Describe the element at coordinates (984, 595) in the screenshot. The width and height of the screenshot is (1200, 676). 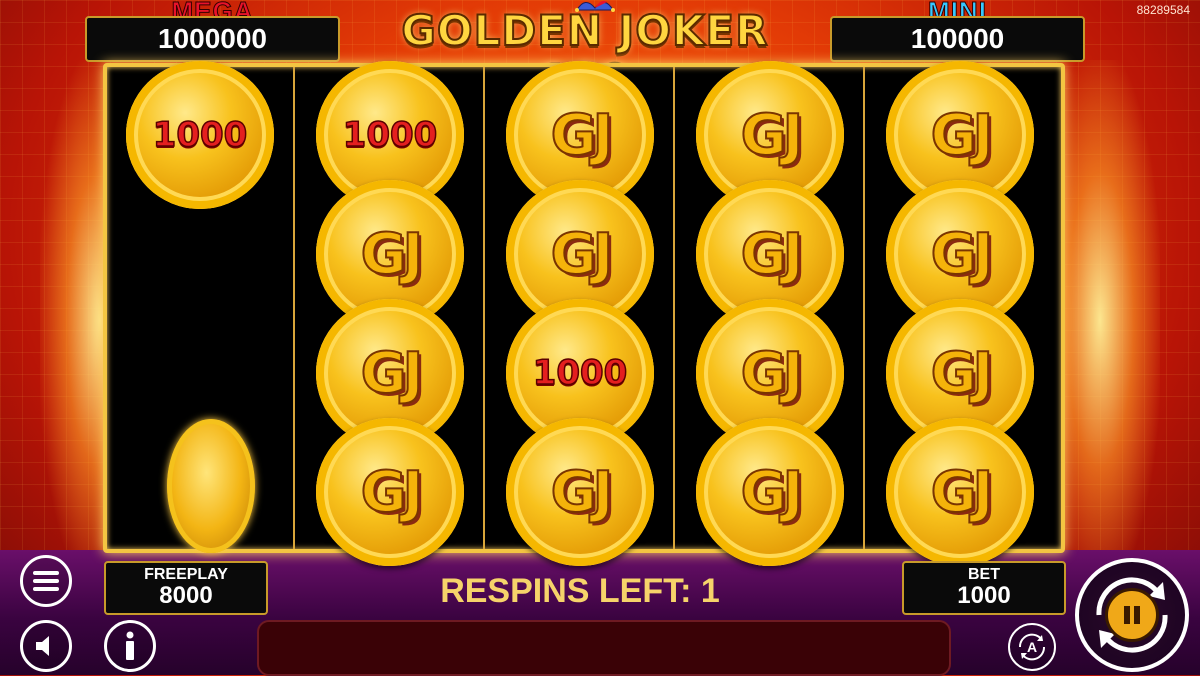
I see `bet-value: 1000` at that location.